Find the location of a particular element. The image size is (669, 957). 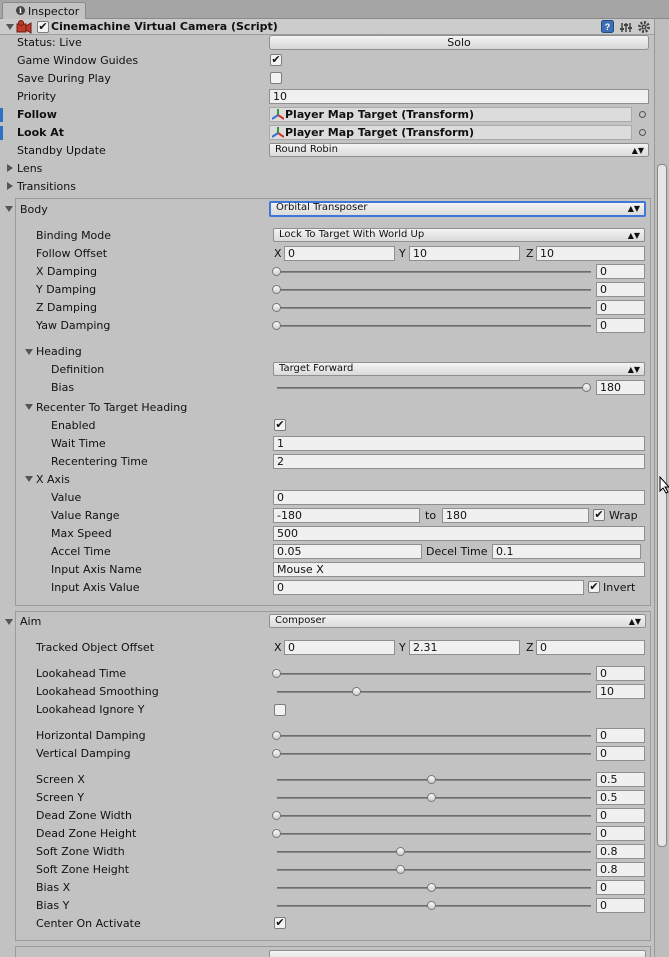

value-range-max-field: 180 is located at coordinates (515, 515).